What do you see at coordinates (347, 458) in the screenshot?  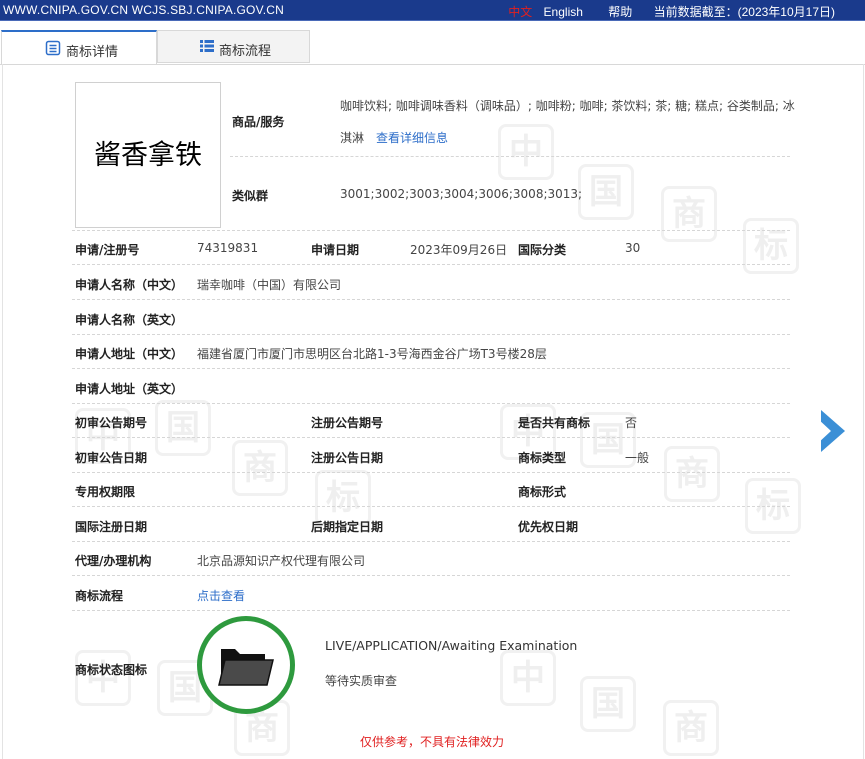 I see `reg-pub-date-label: 注册公告日期` at bounding box center [347, 458].